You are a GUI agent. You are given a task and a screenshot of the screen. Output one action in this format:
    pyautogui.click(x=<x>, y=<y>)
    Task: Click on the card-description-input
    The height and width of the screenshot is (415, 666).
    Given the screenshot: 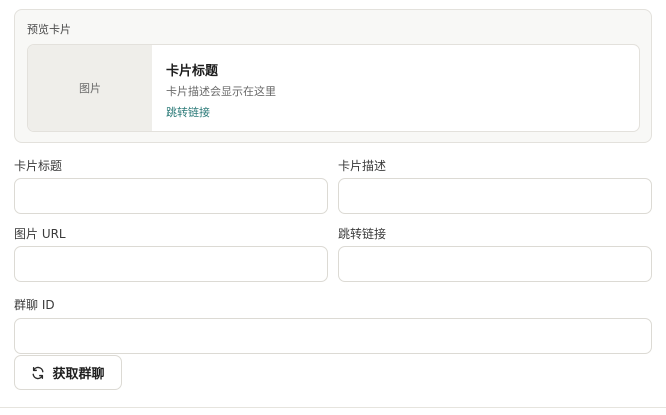 What is the action you would take?
    pyautogui.click(x=495, y=196)
    